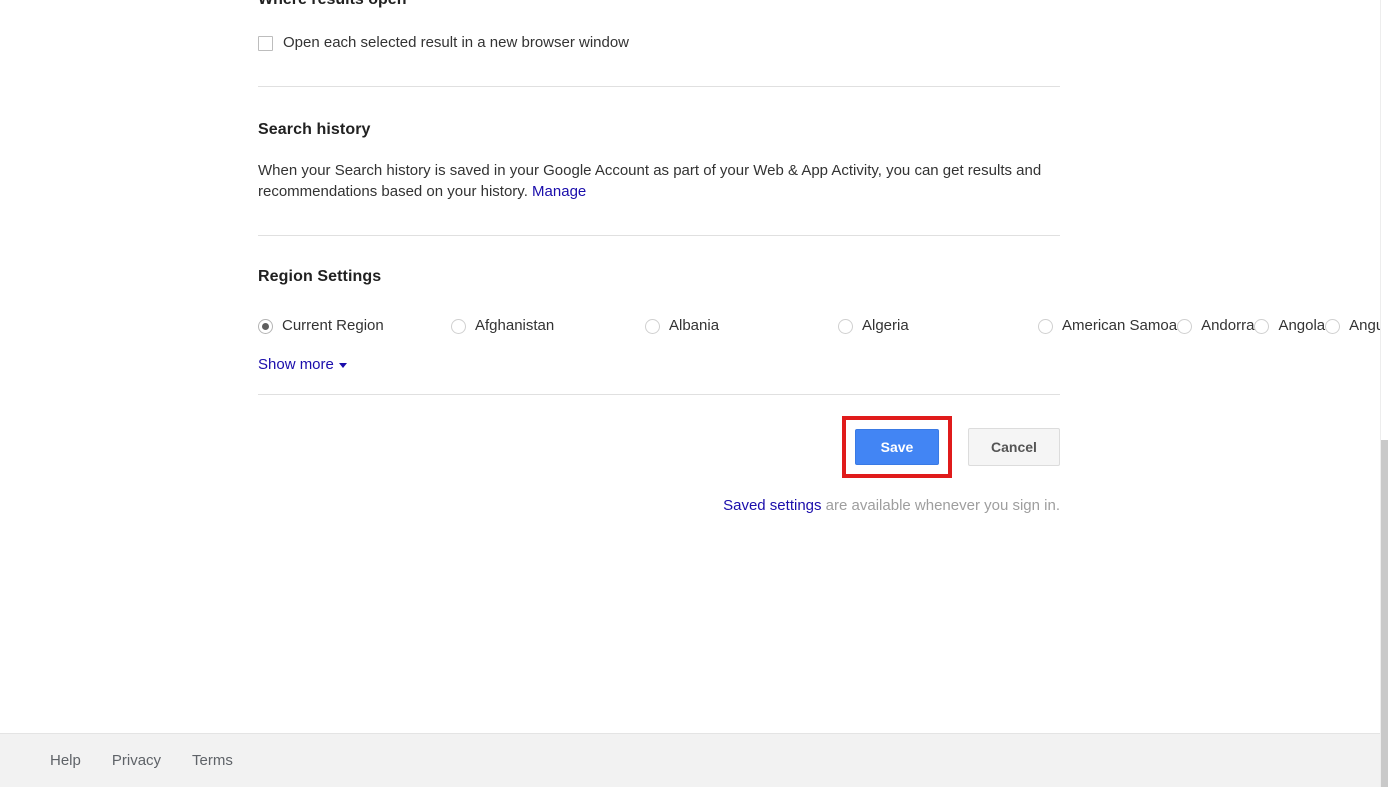 Image resolution: width=1389 pixels, height=787 pixels. What do you see at coordinates (659, 447) in the screenshot?
I see `action-buttons-row: Save Cancel` at bounding box center [659, 447].